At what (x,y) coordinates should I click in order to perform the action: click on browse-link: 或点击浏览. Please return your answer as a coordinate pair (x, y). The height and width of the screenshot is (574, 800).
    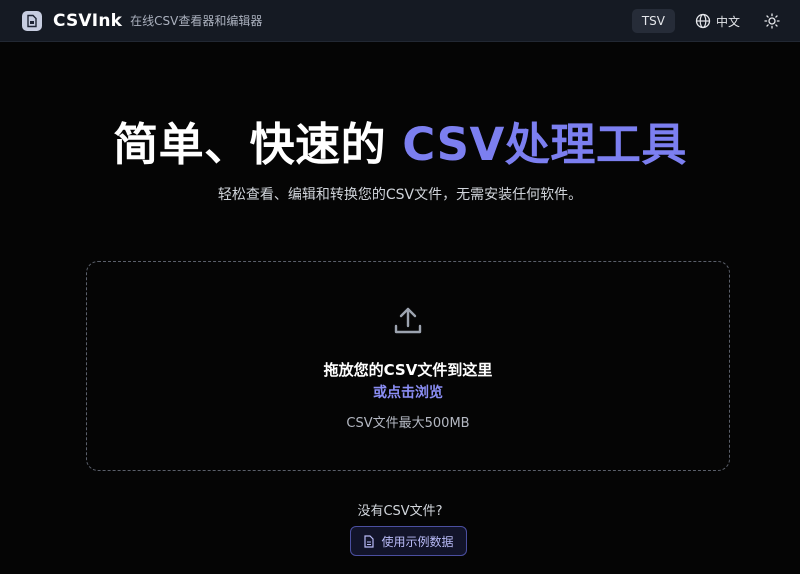
    Looking at the image, I should click on (408, 392).